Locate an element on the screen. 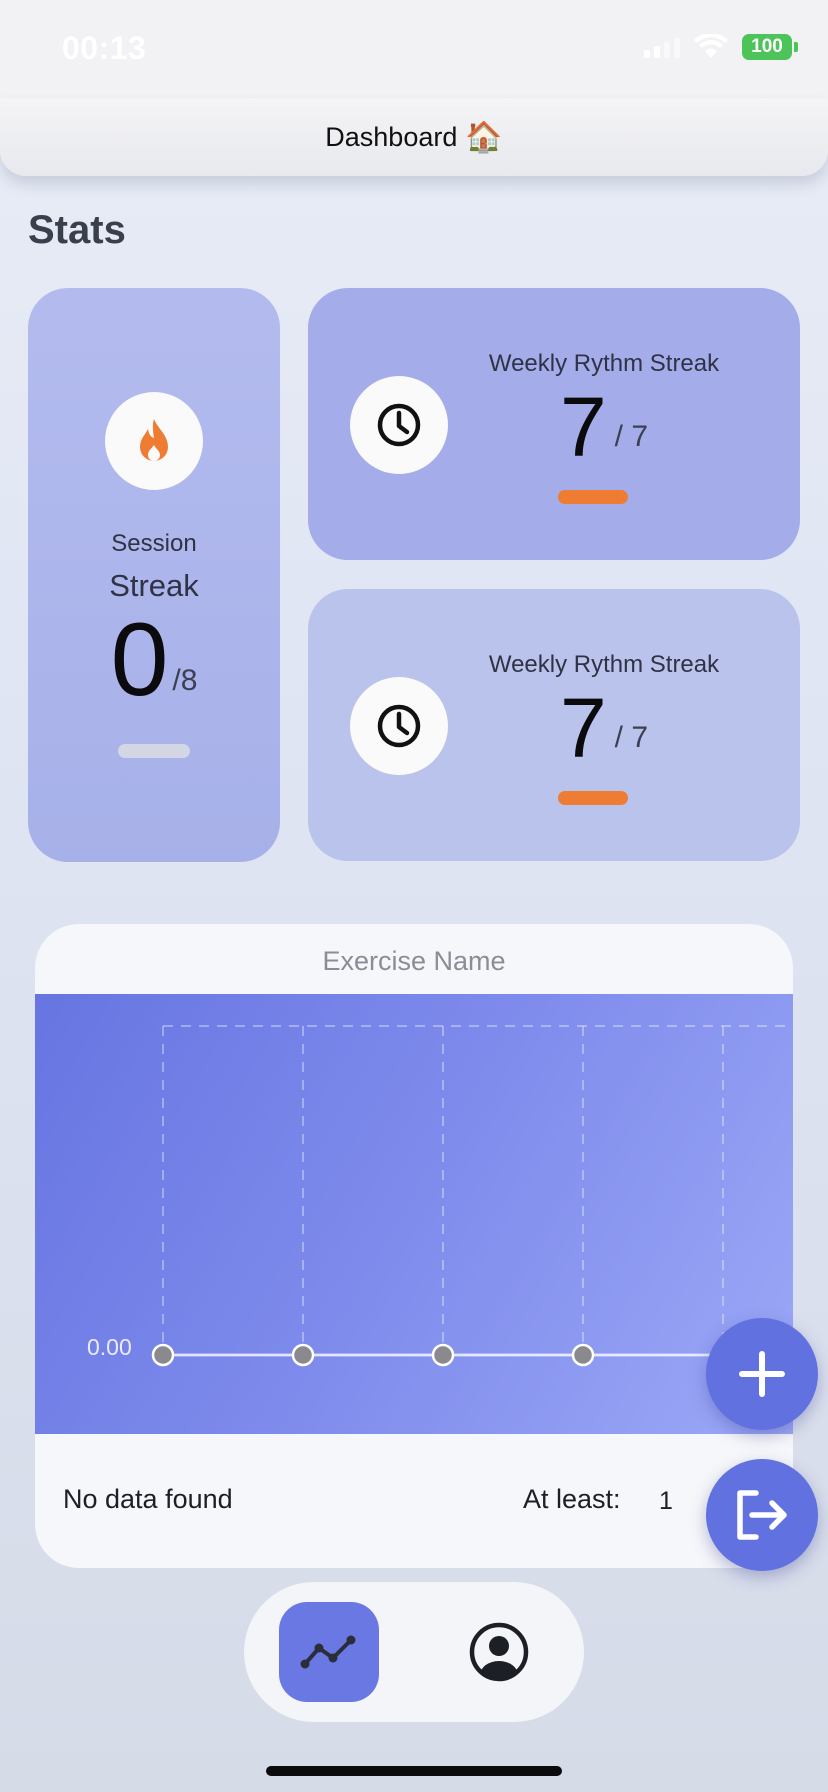 This screenshot has height=1792, width=828. tab-profile is located at coordinates (499, 1652).